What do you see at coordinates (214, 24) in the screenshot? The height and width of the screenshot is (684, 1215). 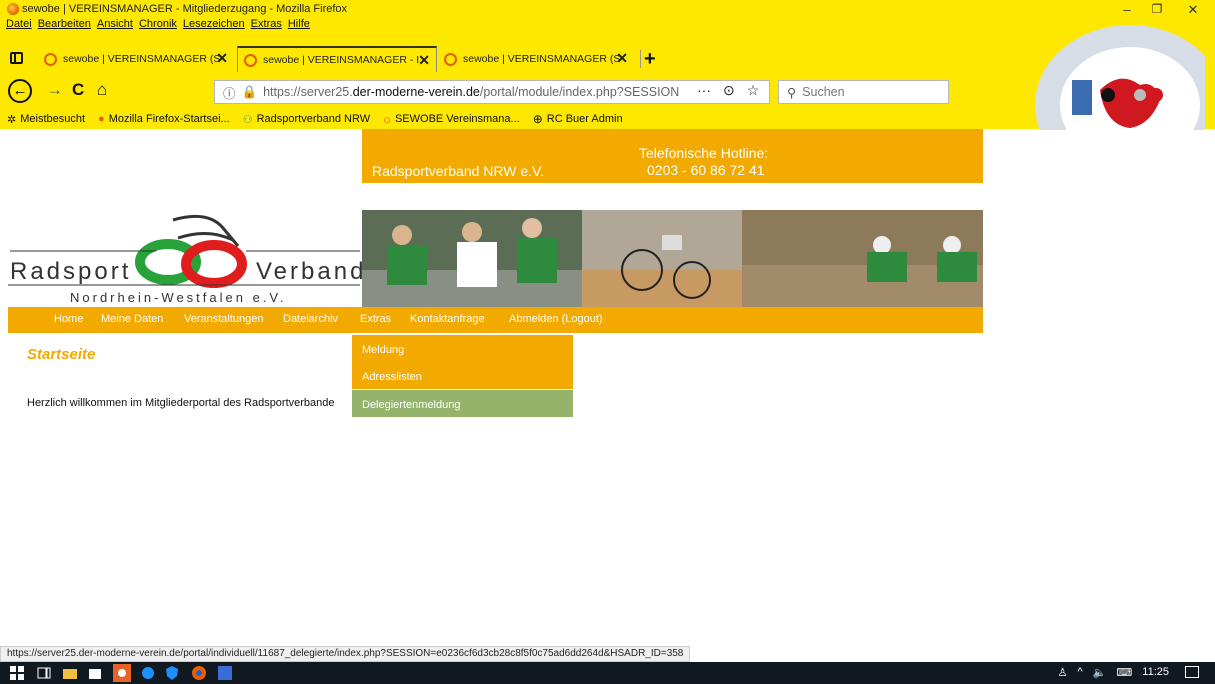 I see `menu-lesezeichen: Lesezeichen` at bounding box center [214, 24].